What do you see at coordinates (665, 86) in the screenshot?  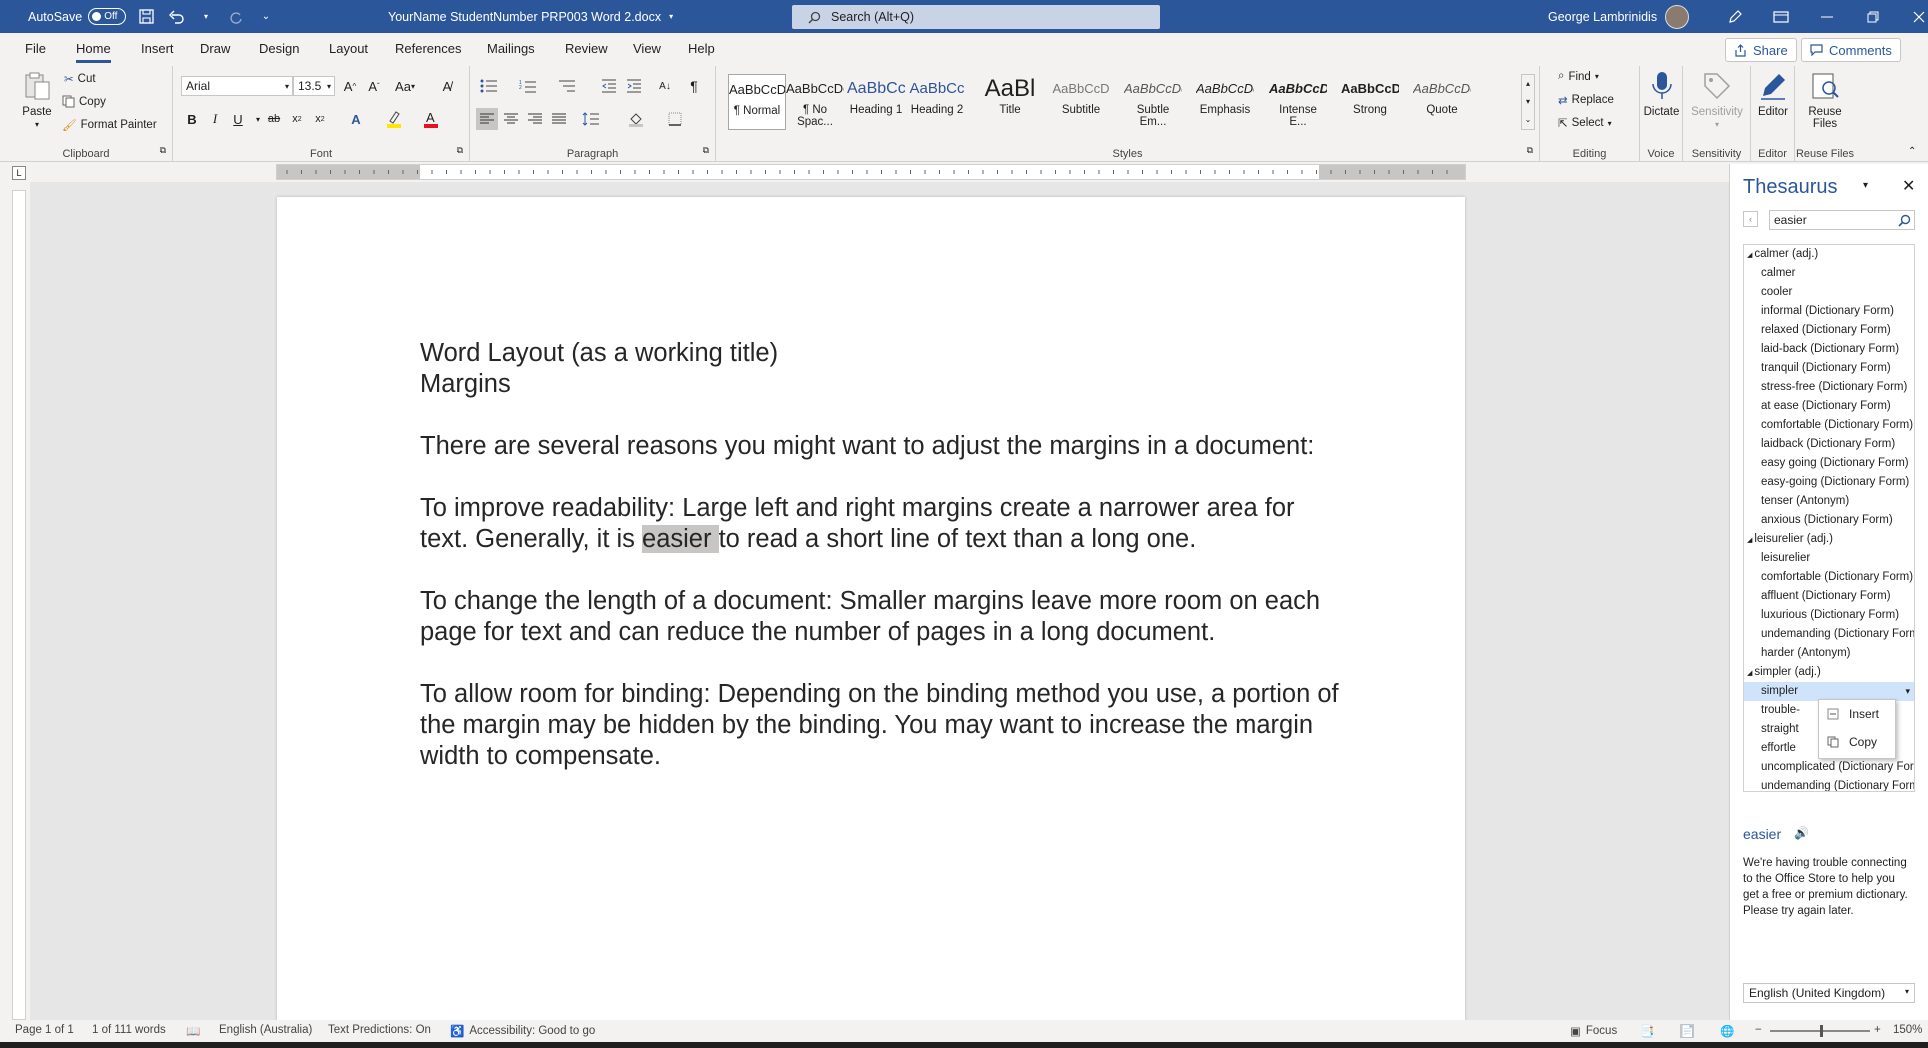 I see `sort-icon: A↓` at bounding box center [665, 86].